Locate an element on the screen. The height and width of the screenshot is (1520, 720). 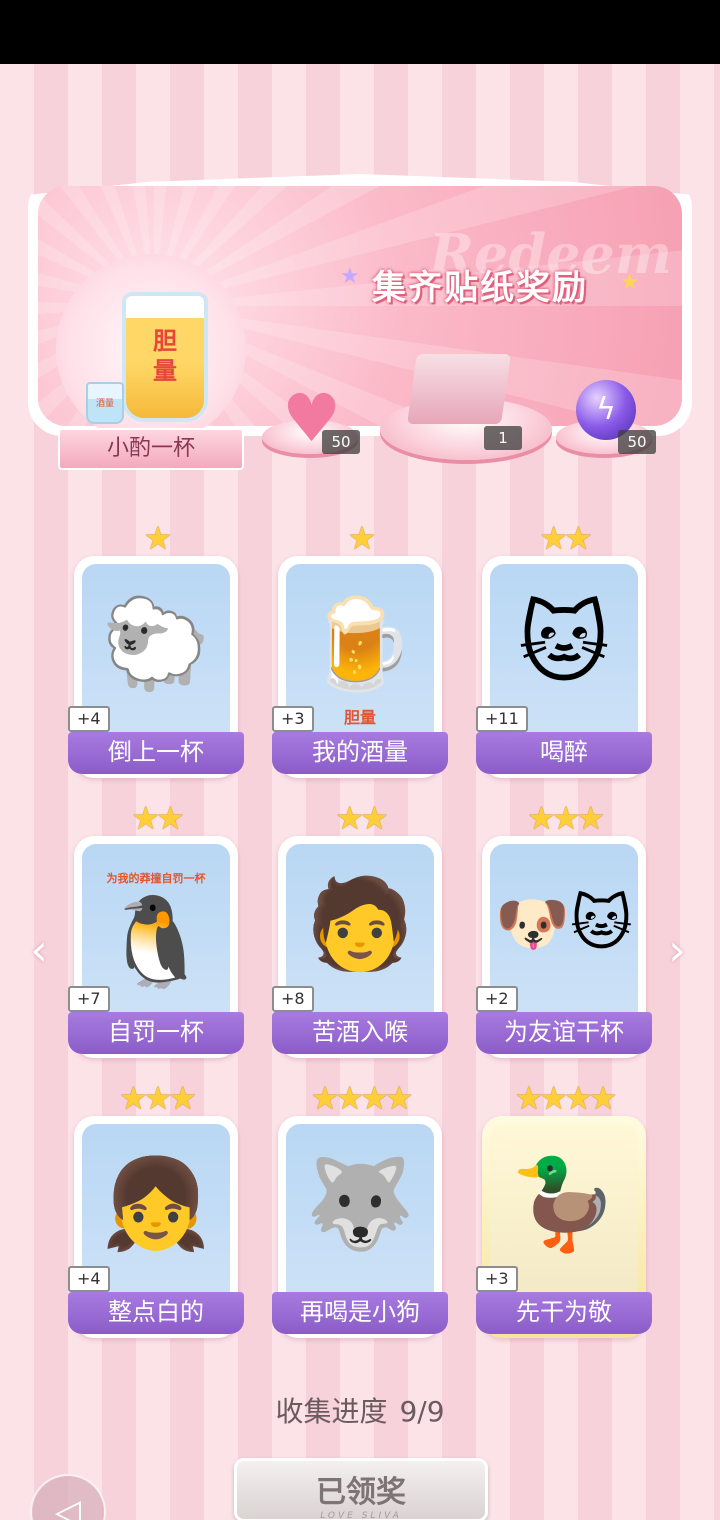
card-name: 喝醉 is located at coordinates (564, 753).